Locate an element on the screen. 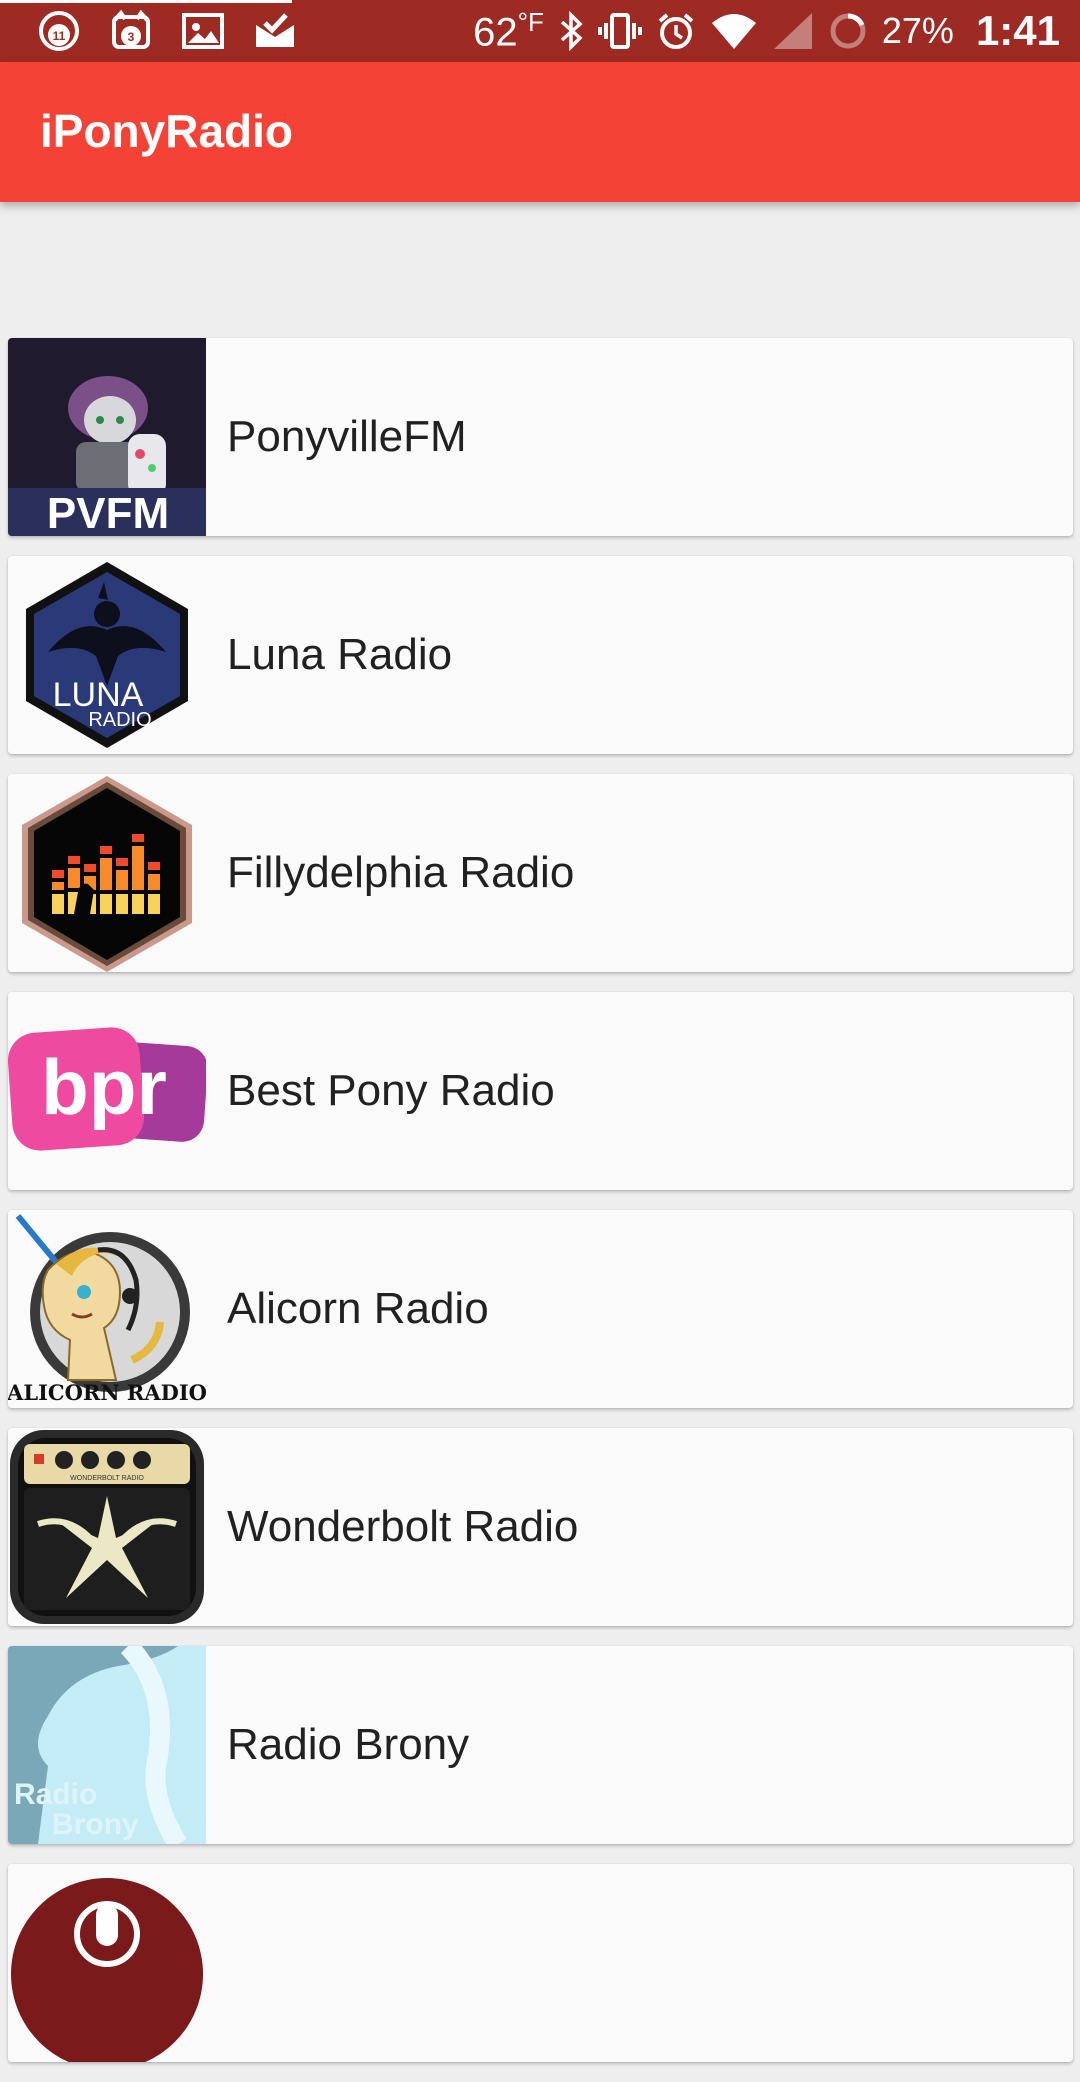 The image size is (1080, 2082). station-name: Wonderbolt Radio is located at coordinates (403, 1526).